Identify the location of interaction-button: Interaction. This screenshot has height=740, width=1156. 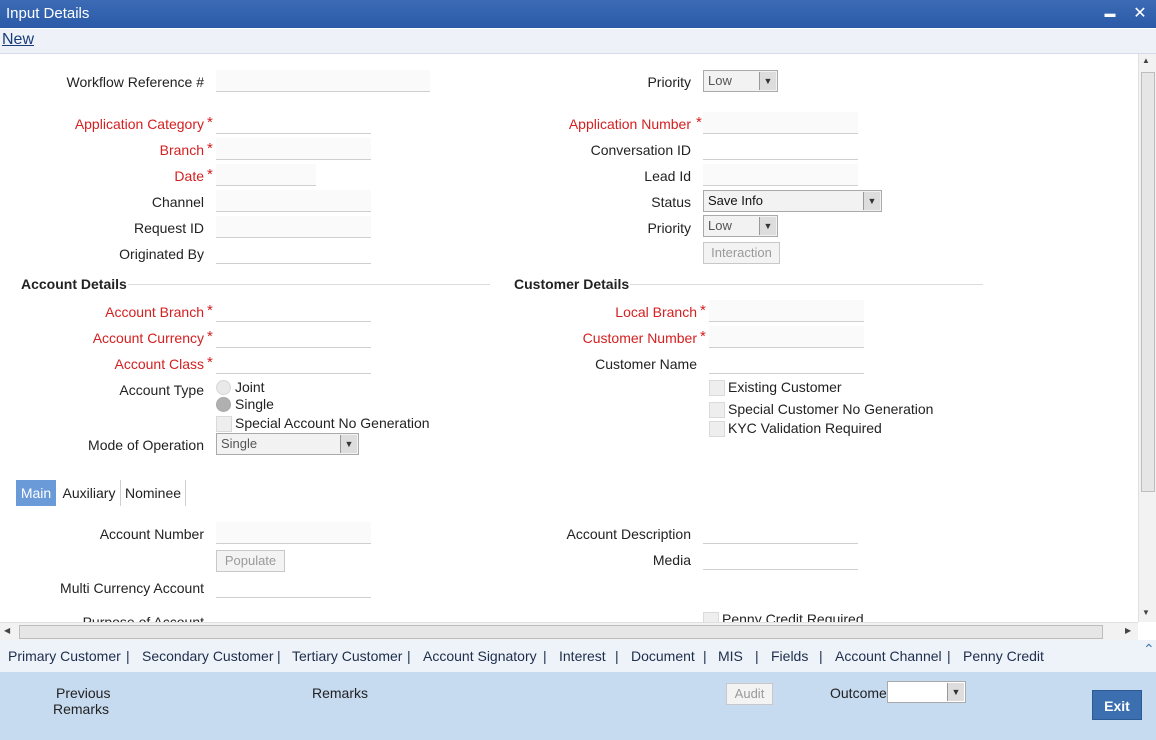
(741, 253).